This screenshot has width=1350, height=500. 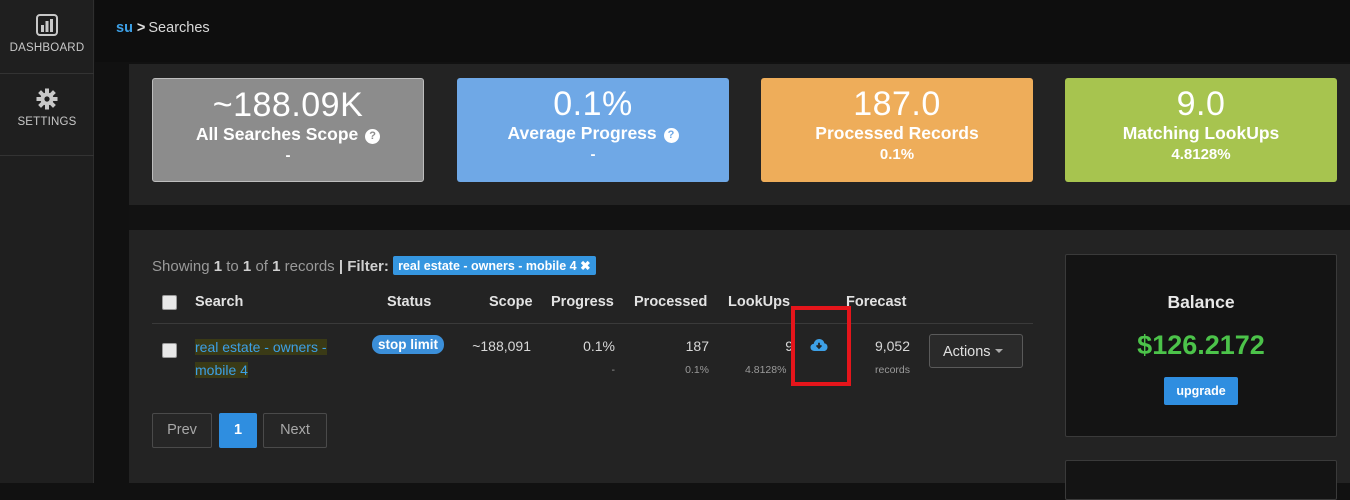 I want to click on bar-chart-icon, so click(x=47, y=25).